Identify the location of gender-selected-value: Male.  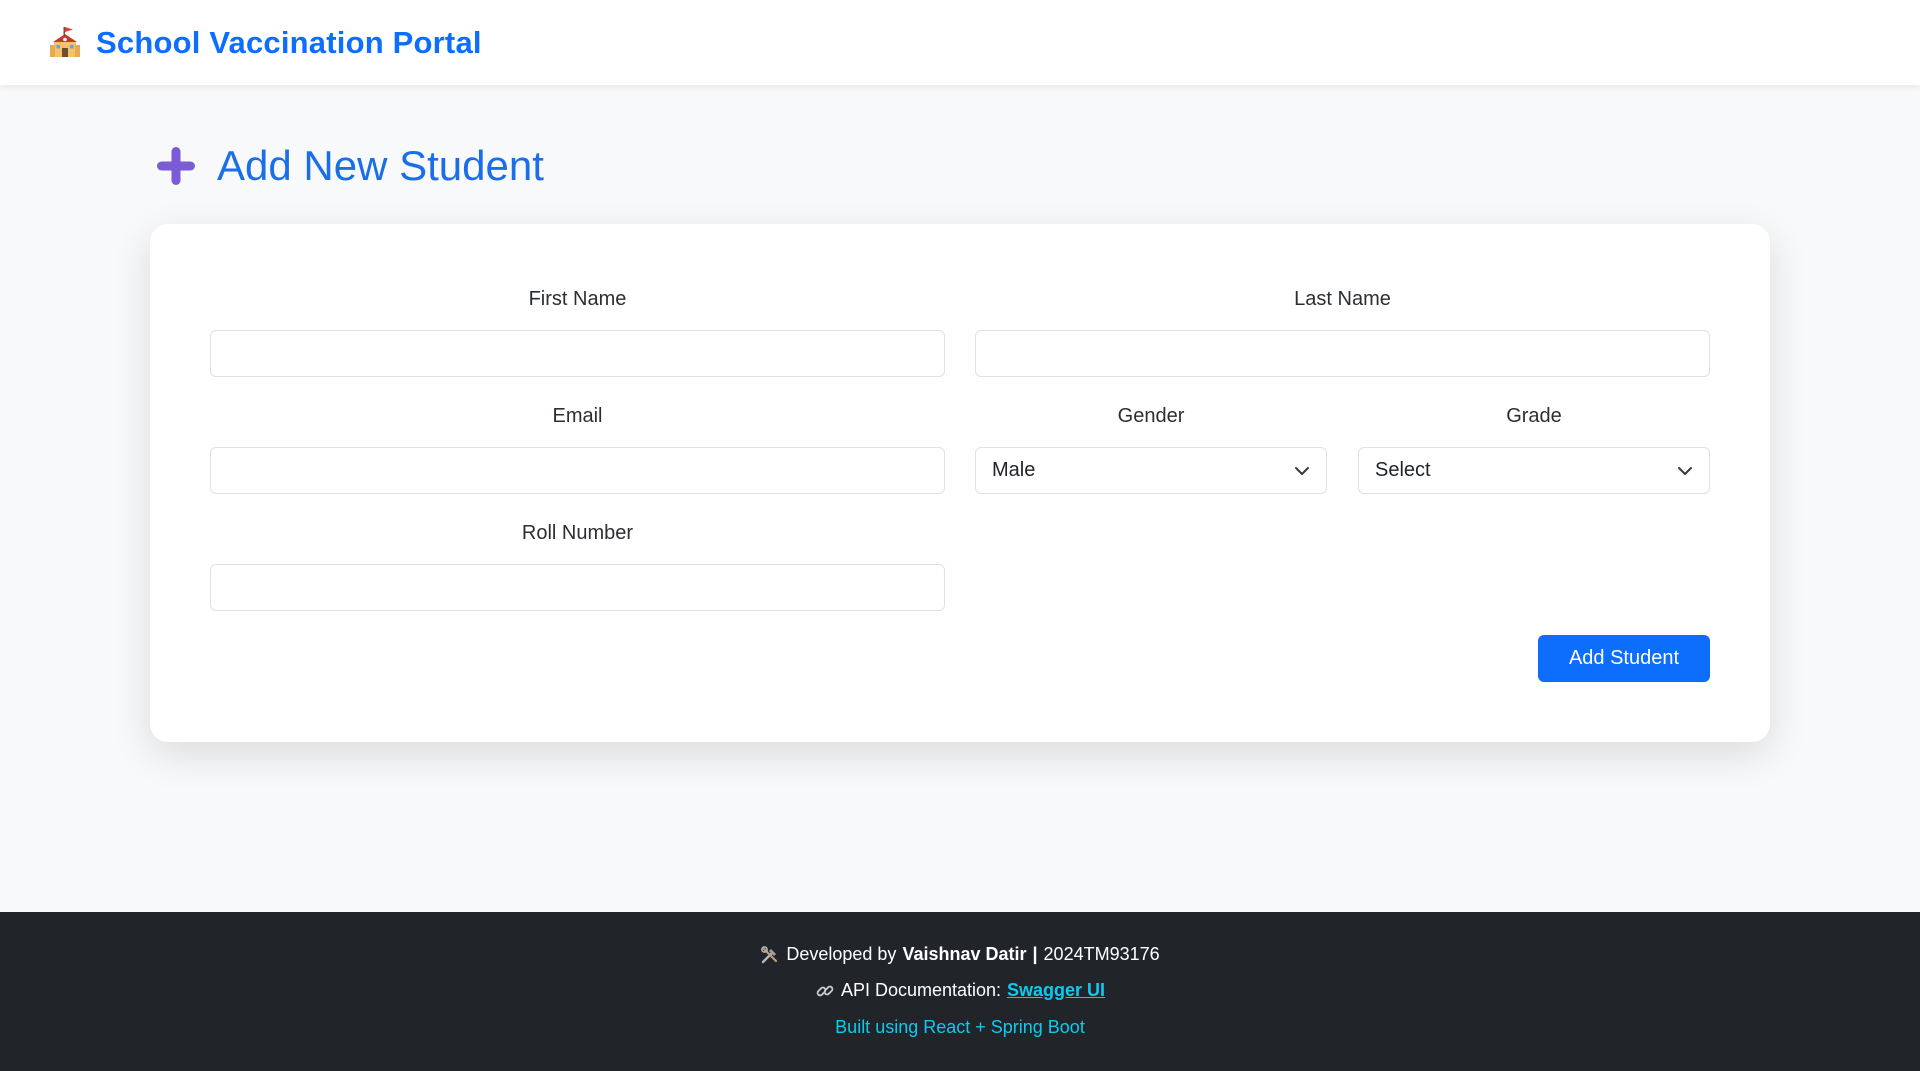
(1014, 470).